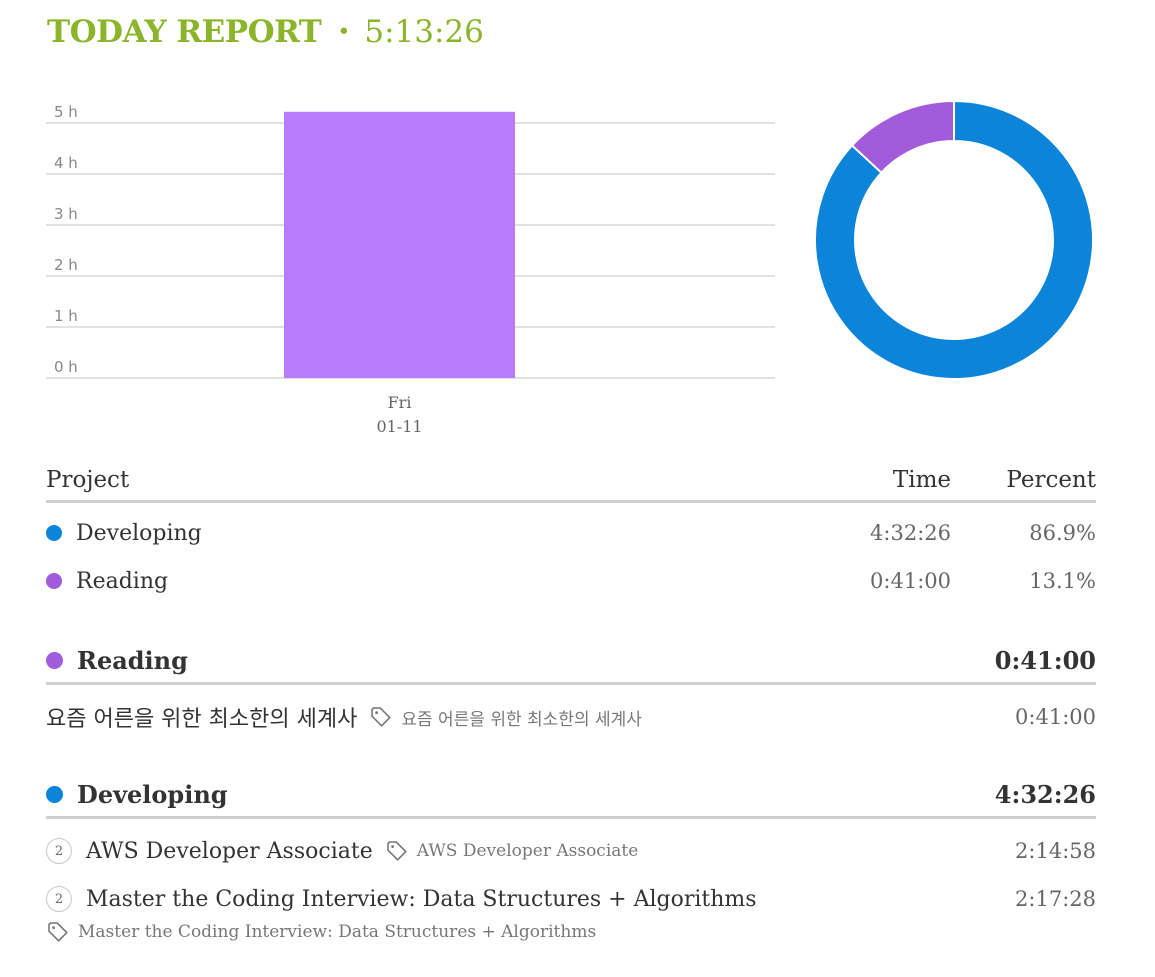  What do you see at coordinates (66, 367) in the screenshot?
I see `y-tick-label: 0 h` at bounding box center [66, 367].